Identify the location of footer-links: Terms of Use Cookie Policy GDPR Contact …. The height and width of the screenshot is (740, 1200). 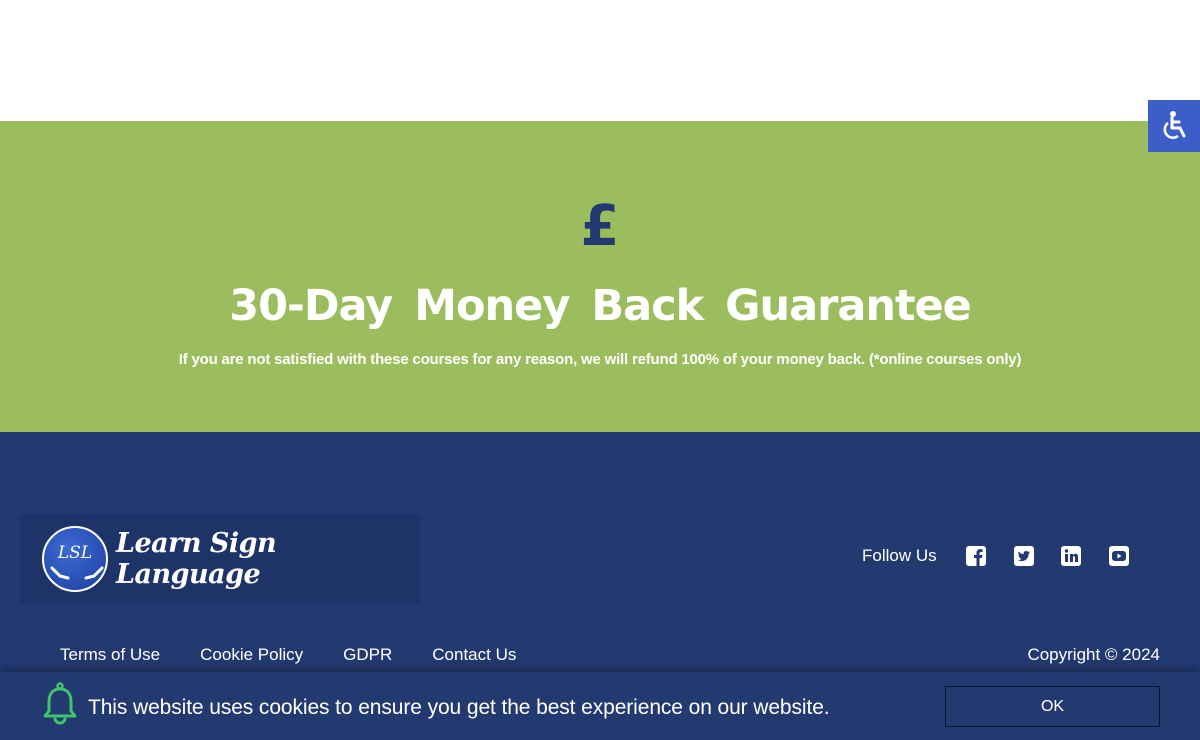
(308, 655).